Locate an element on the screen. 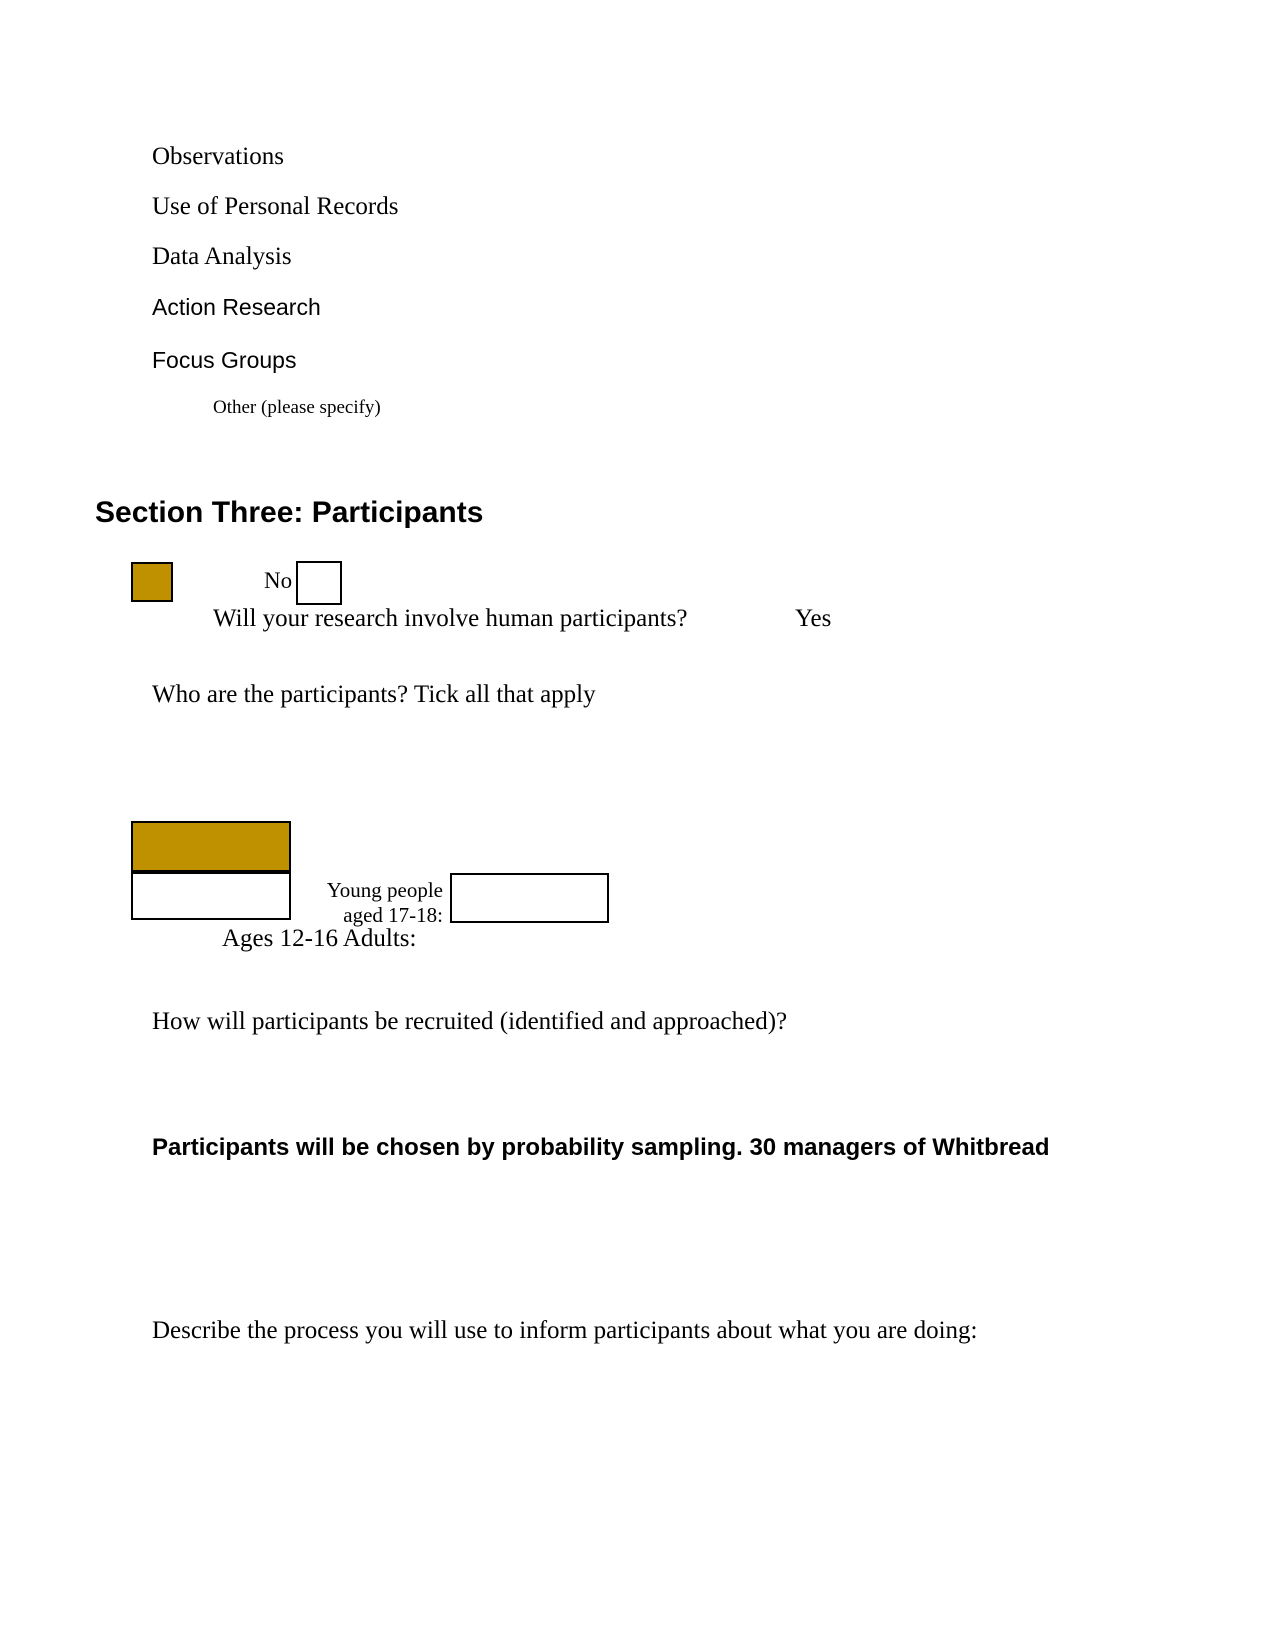 The width and height of the screenshot is (1275, 1650). method-item-other-please-specify: Other (please specify) is located at coordinates (297, 407).